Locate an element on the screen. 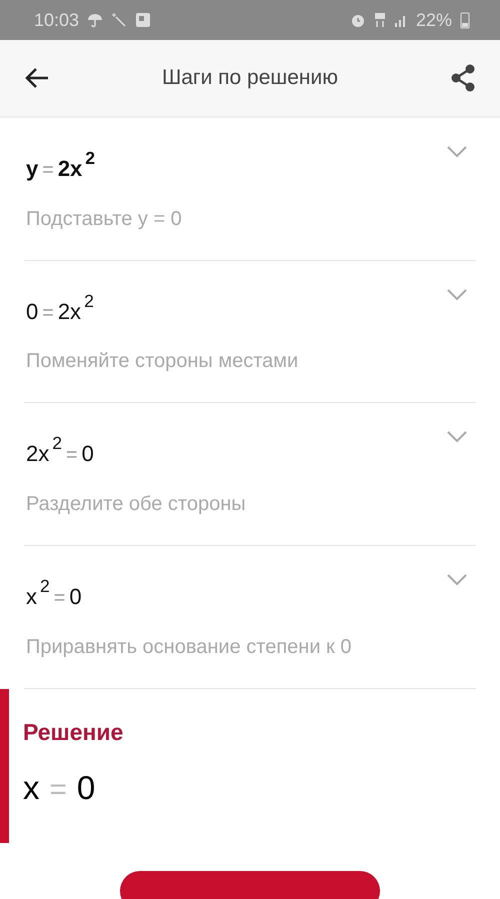 The image size is (500, 899). step-description: Разделите обе стороны is located at coordinates (136, 504).